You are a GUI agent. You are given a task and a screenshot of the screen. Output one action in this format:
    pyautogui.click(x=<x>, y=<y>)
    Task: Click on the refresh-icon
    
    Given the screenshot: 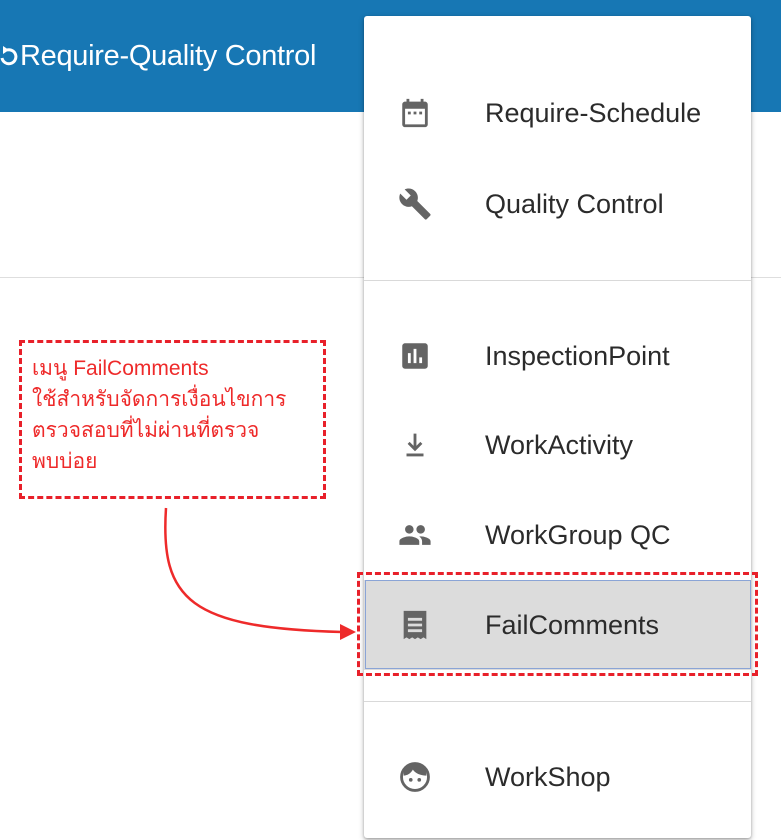 What is the action you would take?
    pyautogui.click(x=9, y=51)
    